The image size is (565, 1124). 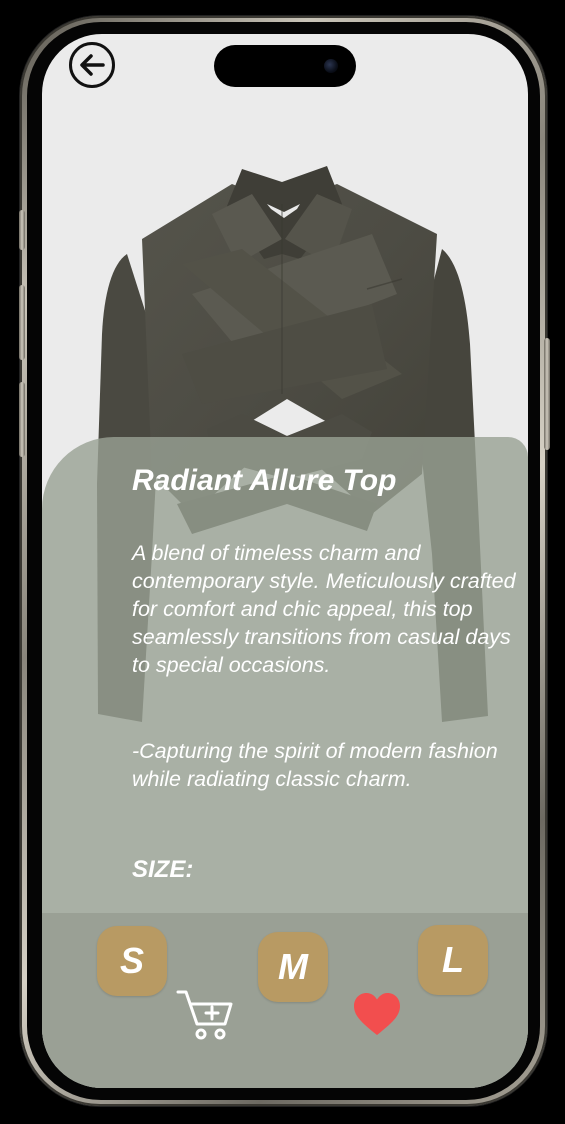 I want to click on action-button, so click(x=22, y=230).